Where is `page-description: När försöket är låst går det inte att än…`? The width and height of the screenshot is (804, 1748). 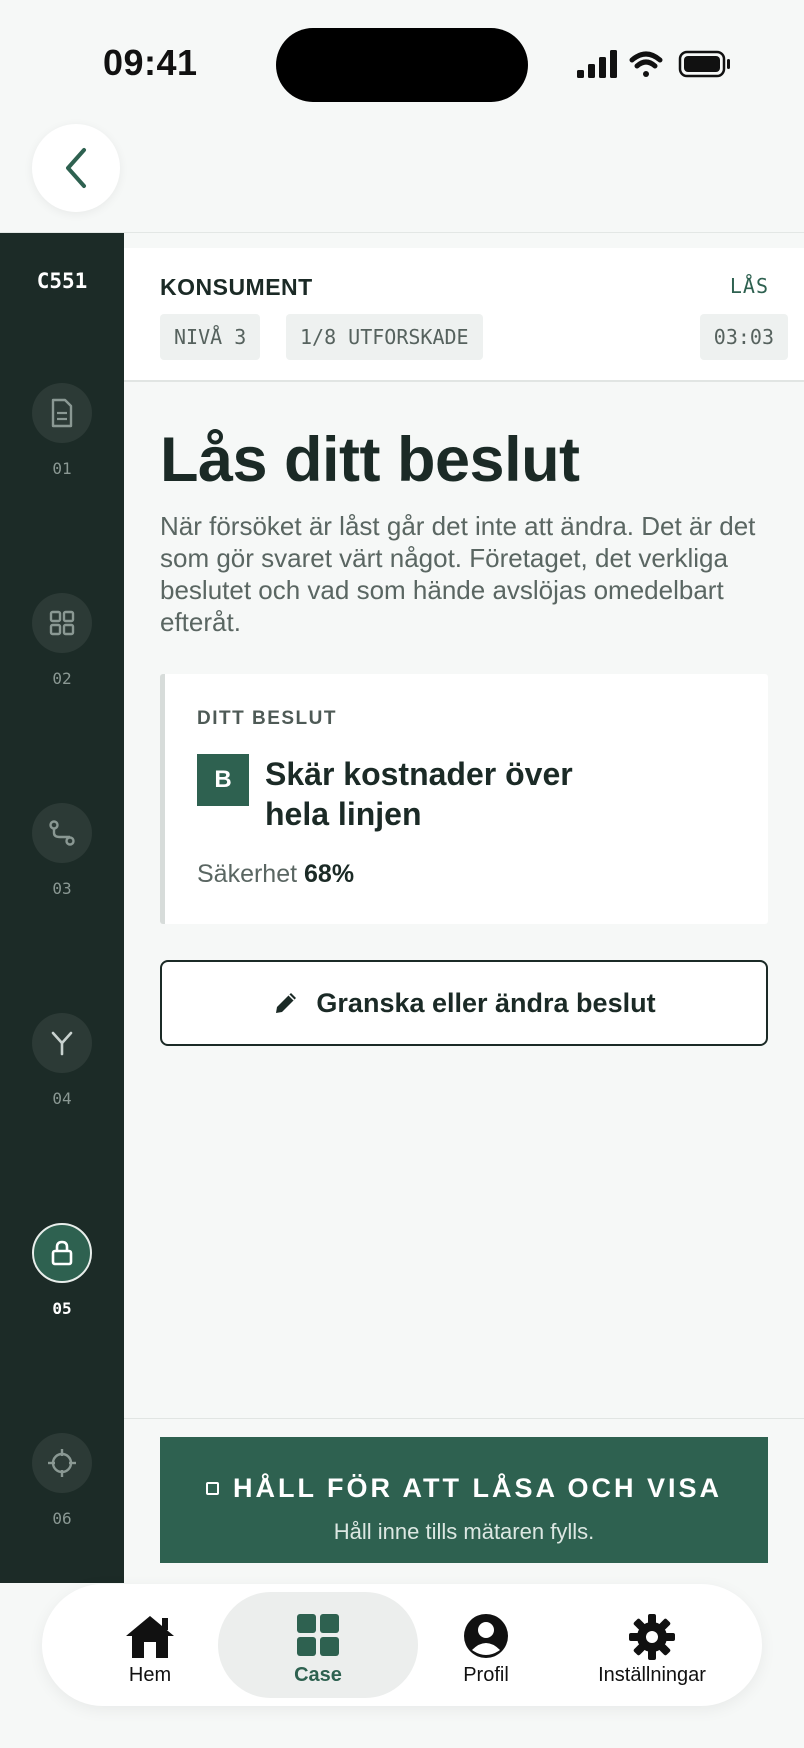 page-description: När försöket är låst går det inte att än… is located at coordinates (458, 574).